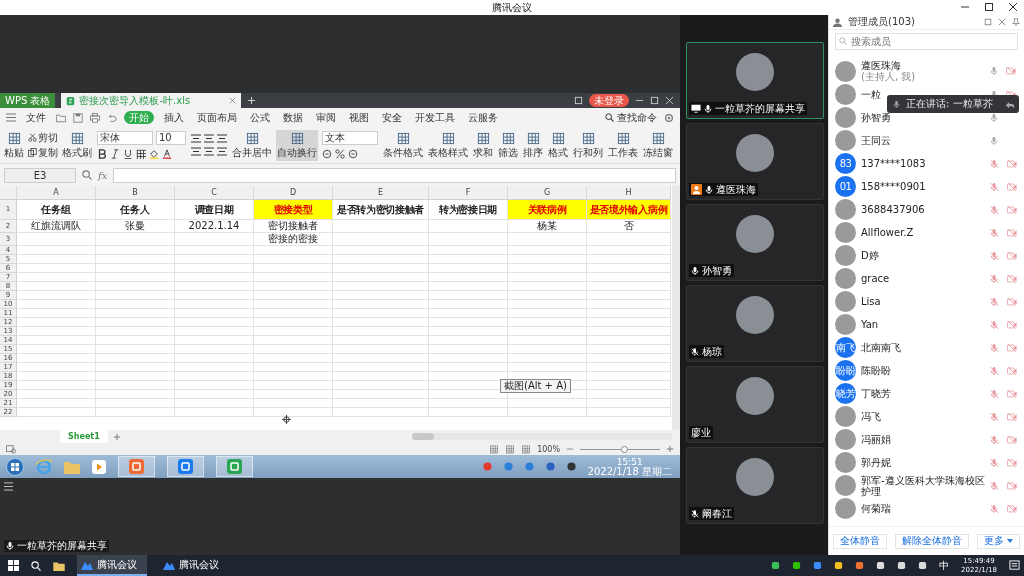 The height and width of the screenshot is (576, 1024). What do you see at coordinates (11, 449) in the screenshot?
I see `status-icon` at bounding box center [11, 449].